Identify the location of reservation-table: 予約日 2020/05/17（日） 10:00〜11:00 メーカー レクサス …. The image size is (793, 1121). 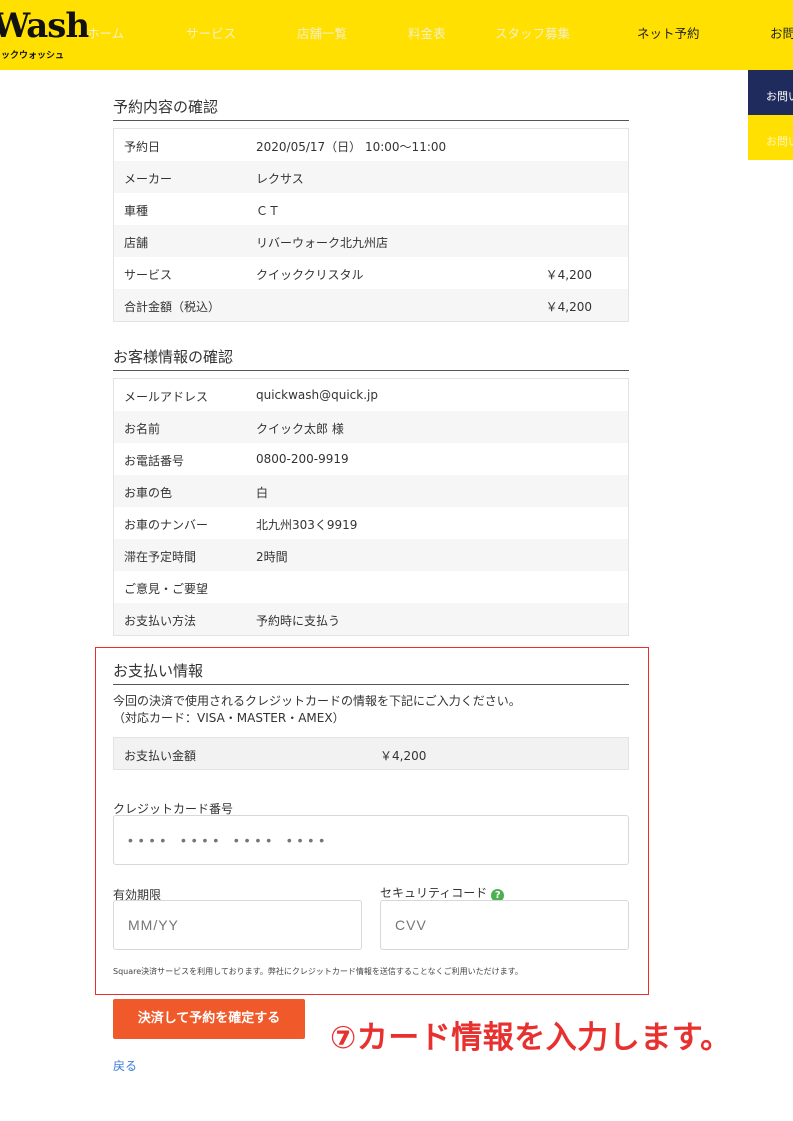
(371, 225).